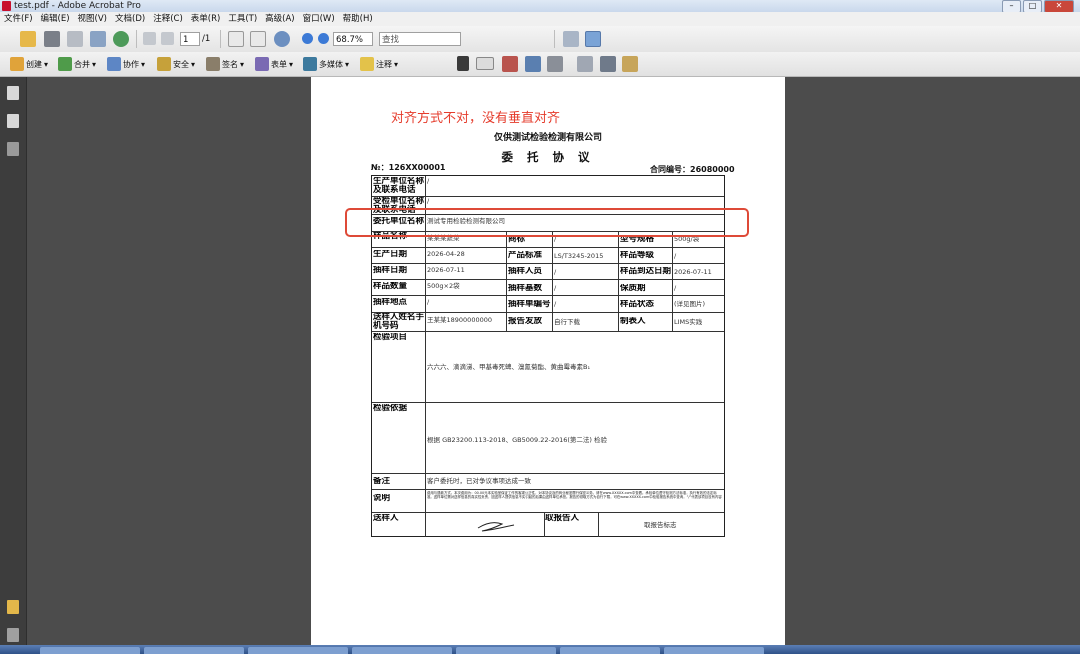 The image size is (1080, 654). Describe the element at coordinates (562, 518) in the screenshot. I see `report-receiver-label: 取报告人` at that location.